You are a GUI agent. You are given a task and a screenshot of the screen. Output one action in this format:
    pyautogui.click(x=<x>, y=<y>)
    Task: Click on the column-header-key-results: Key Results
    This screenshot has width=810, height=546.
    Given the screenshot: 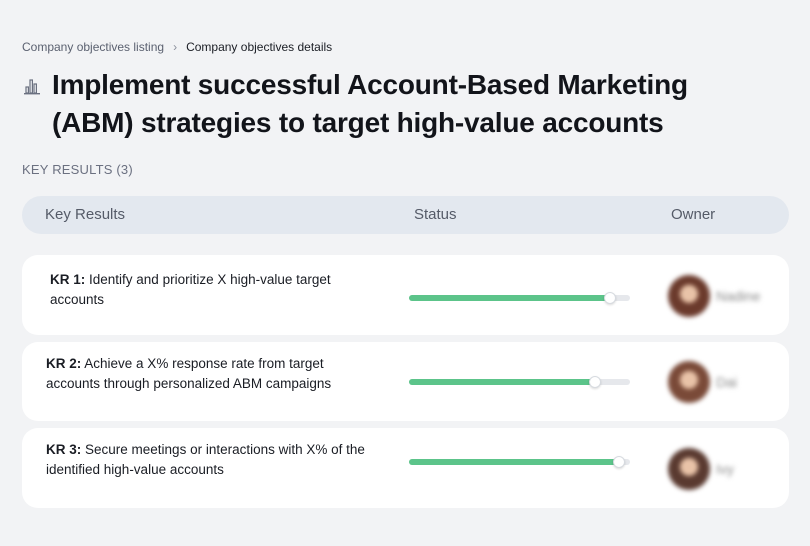 What is the action you would take?
    pyautogui.click(x=85, y=214)
    